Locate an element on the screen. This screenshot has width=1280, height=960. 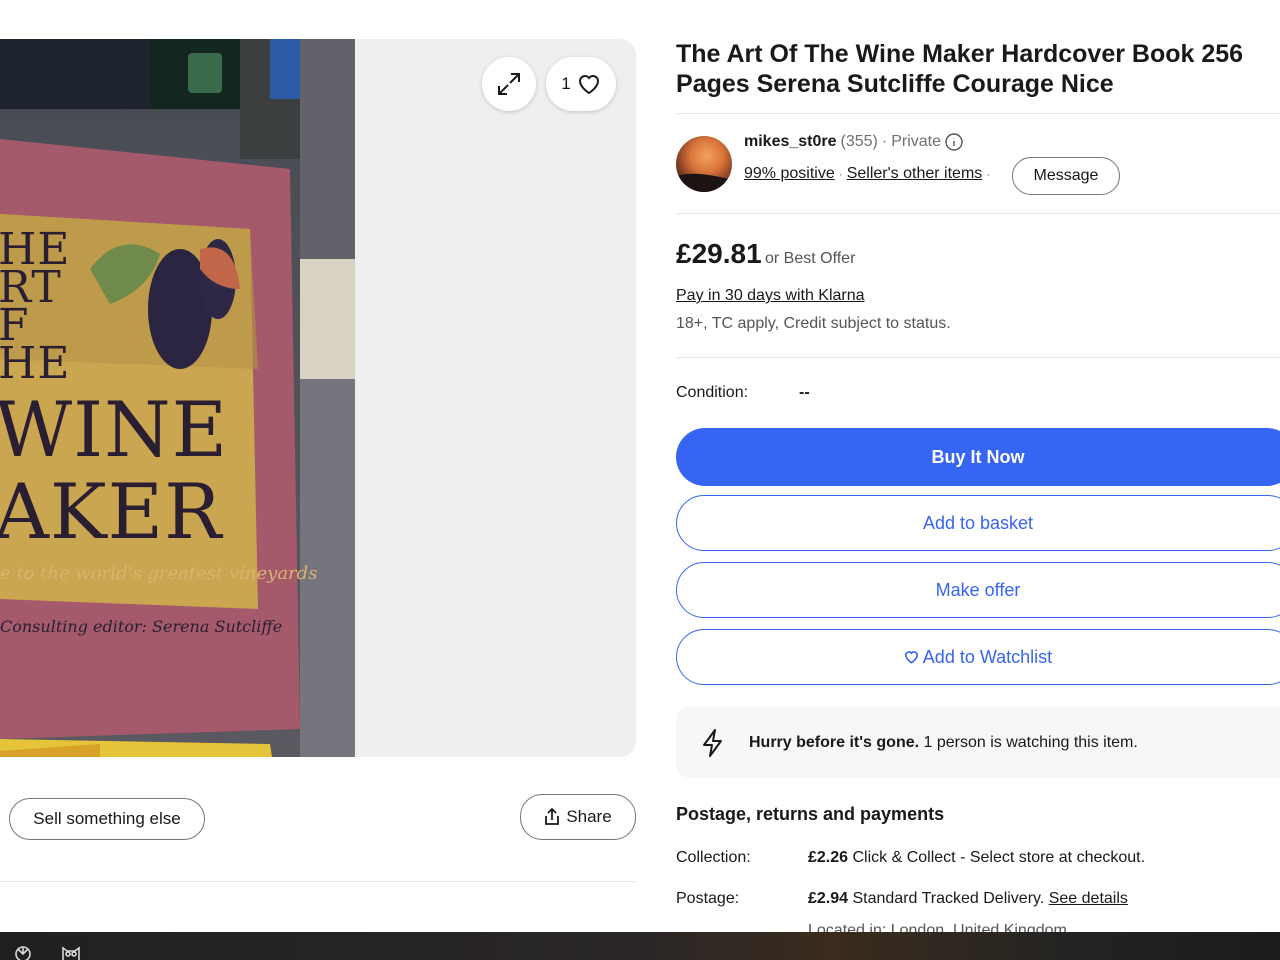
buy-it-now-label: Buy It Now is located at coordinates (978, 456).